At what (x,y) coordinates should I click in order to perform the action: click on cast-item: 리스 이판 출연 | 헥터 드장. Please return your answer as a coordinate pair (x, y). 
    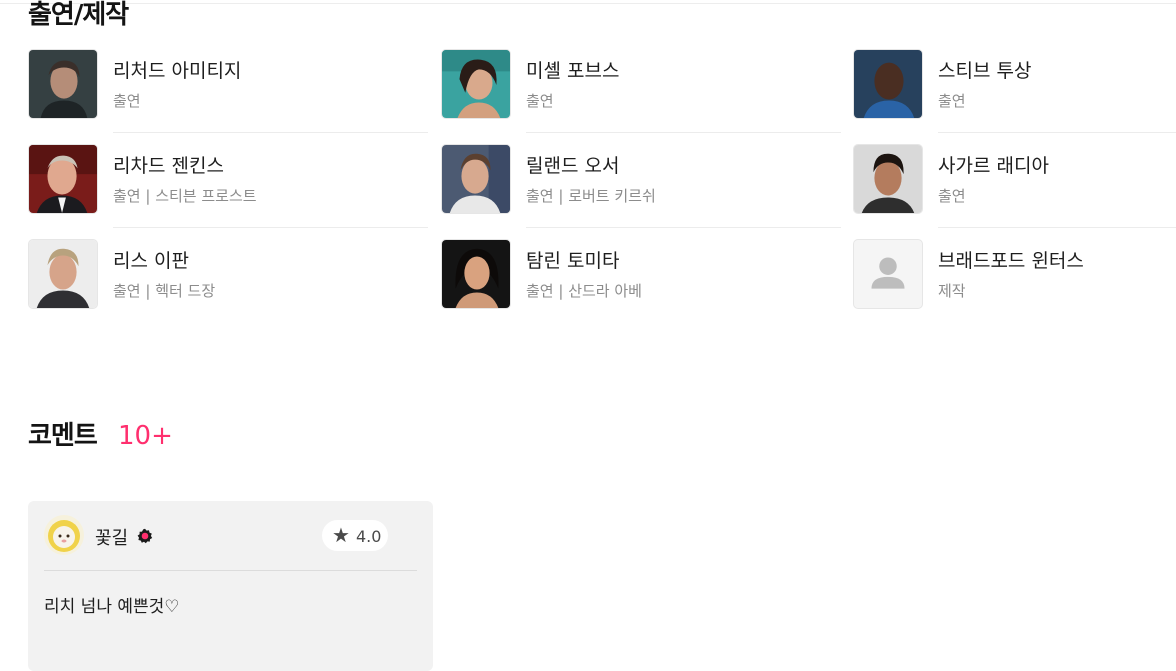
    Looking at the image, I should click on (228, 286).